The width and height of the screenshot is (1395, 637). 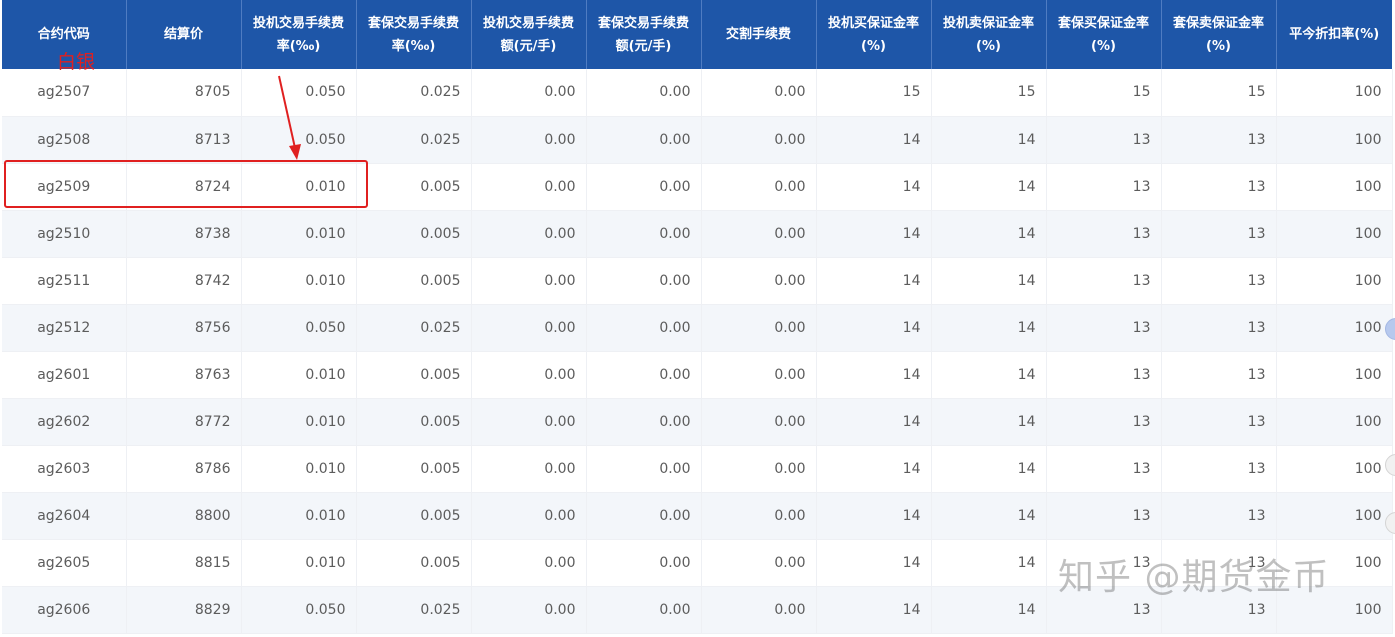 I want to click on table-cell: 8763, so click(x=184, y=375).